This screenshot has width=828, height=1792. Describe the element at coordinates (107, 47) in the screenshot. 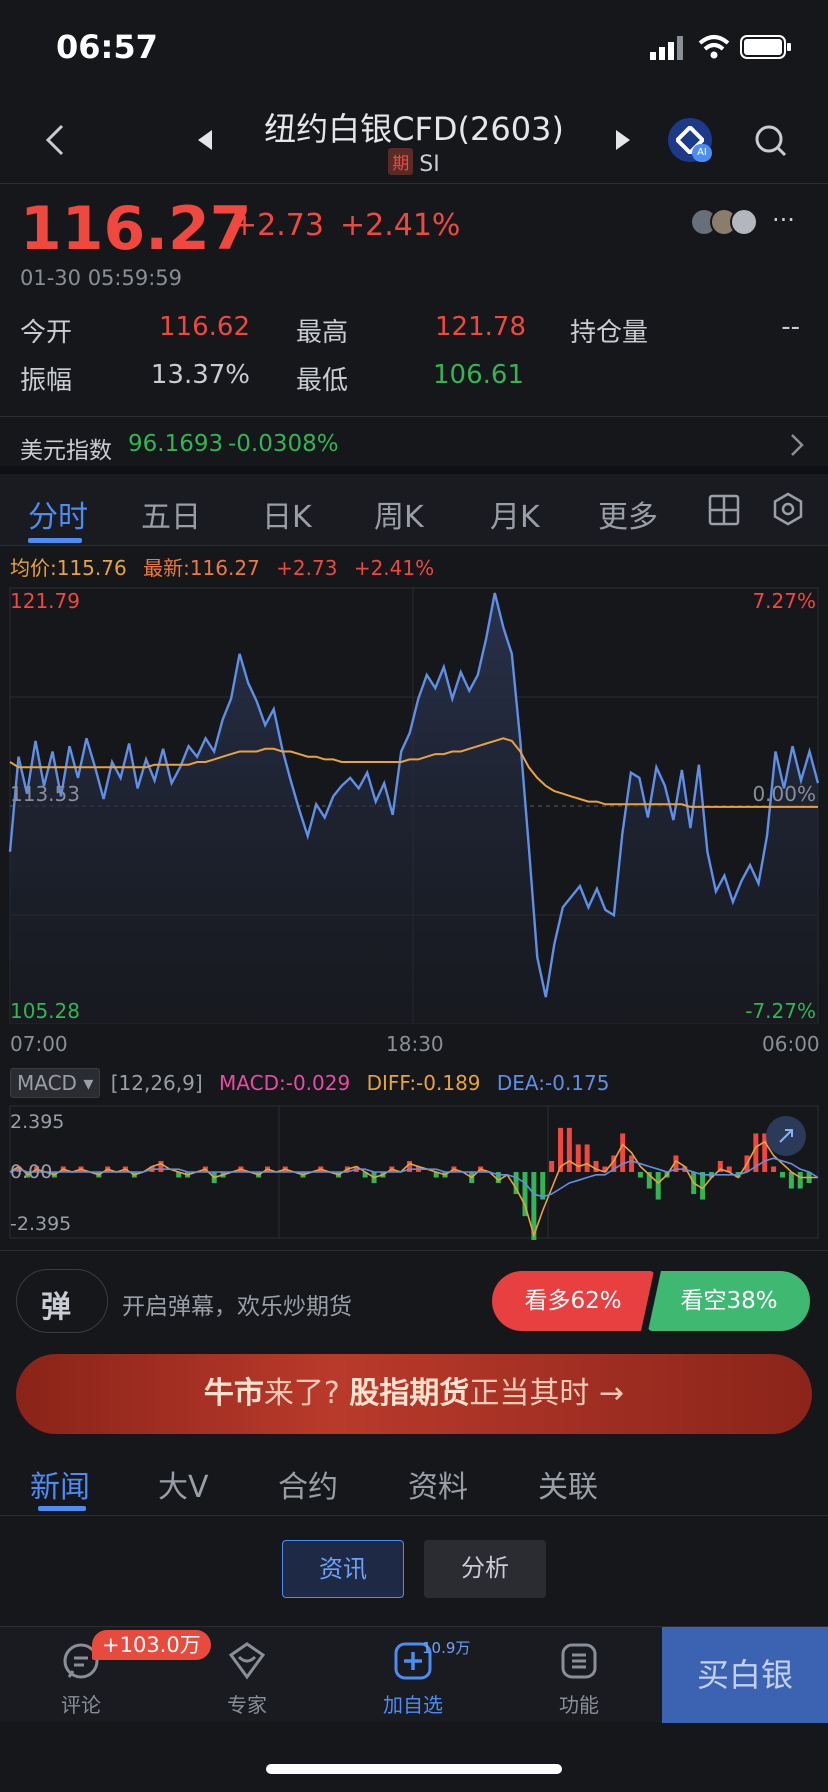

I see `status-time: 06:57` at that location.